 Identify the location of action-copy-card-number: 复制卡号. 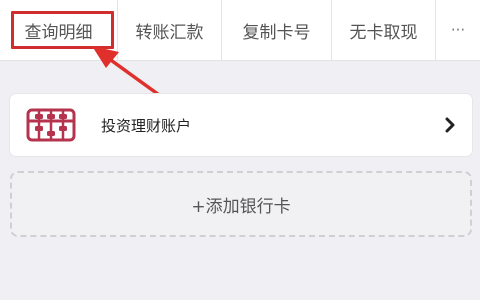
(277, 30).